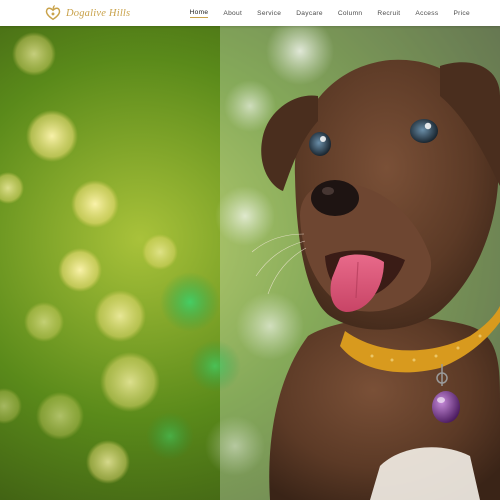  What do you see at coordinates (309, 13) in the screenshot?
I see `nav-daycare: Daycare` at bounding box center [309, 13].